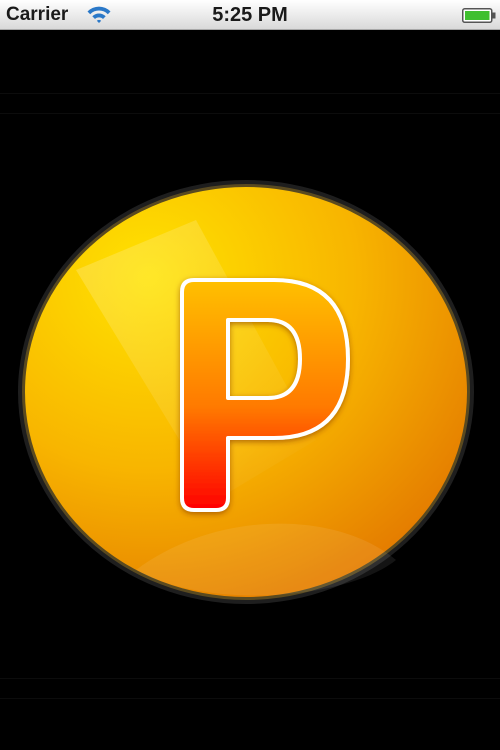  What do you see at coordinates (479, 15) in the screenshot?
I see `battery-full-icon` at bounding box center [479, 15].